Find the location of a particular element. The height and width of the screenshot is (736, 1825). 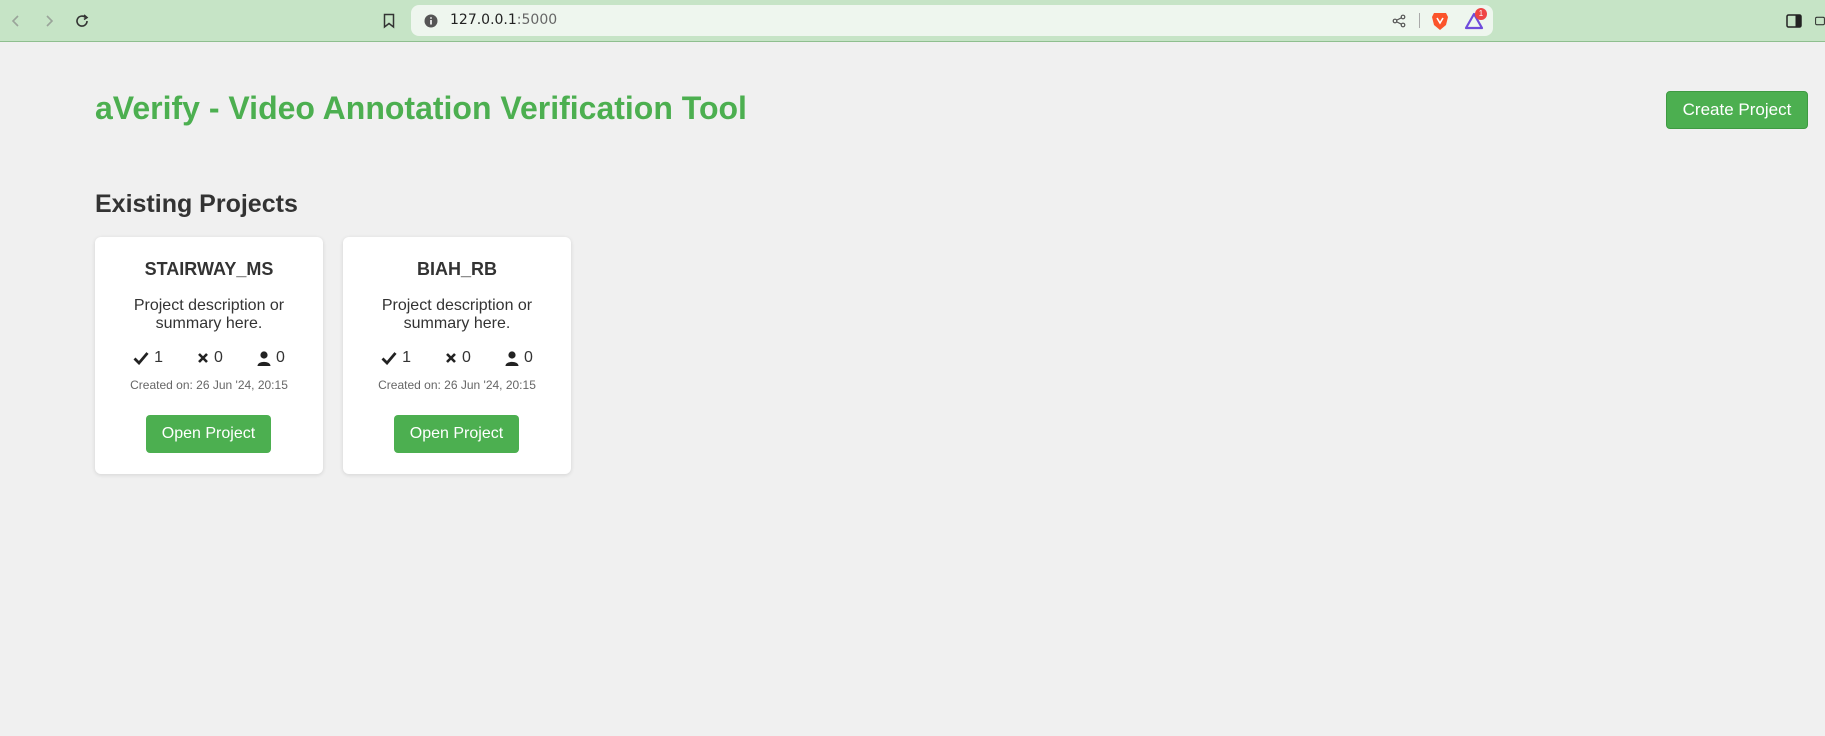

project-name: STAIRWAY_MS is located at coordinates (209, 269).